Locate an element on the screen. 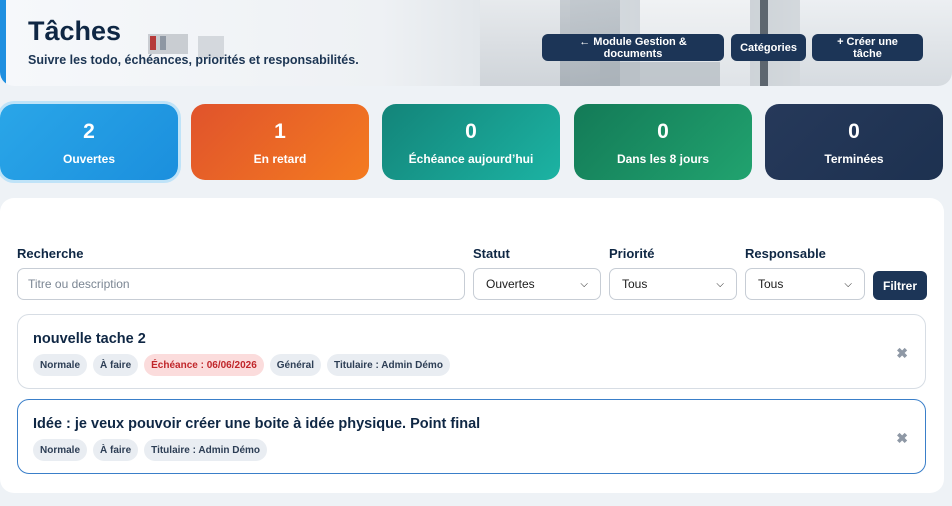 This screenshot has height=506, width=952. stat-card-open: 2 Ouvertes is located at coordinates (89, 142).